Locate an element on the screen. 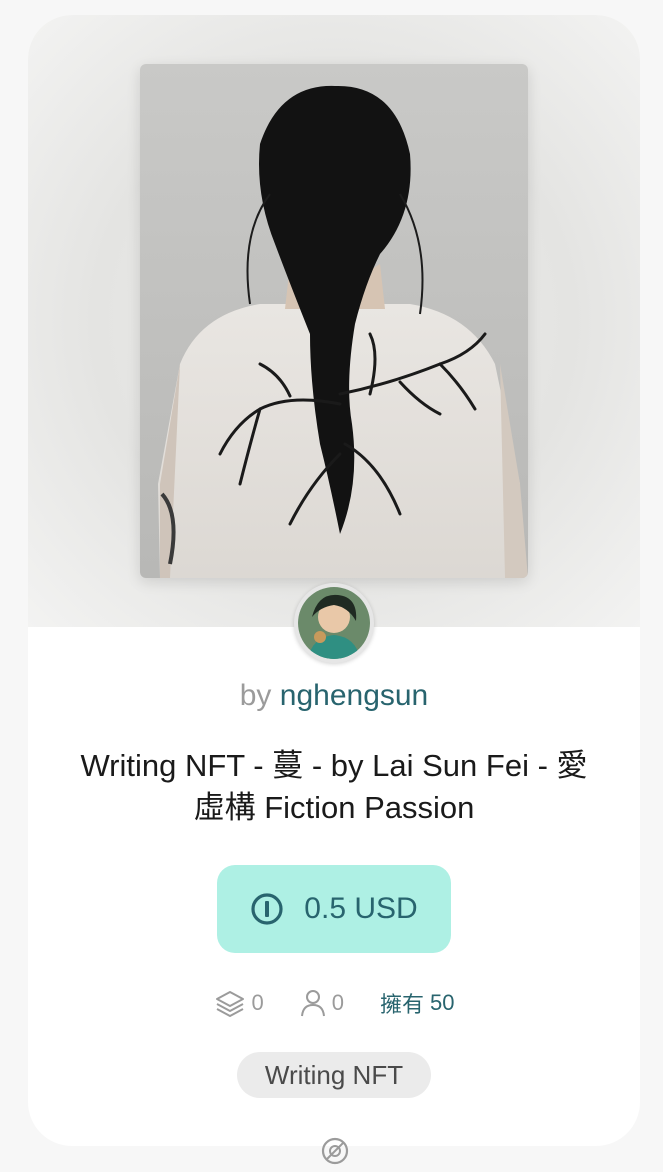 This screenshot has width=663, height=1172. writing-nft-tag: Writing NFT is located at coordinates (334, 1075).